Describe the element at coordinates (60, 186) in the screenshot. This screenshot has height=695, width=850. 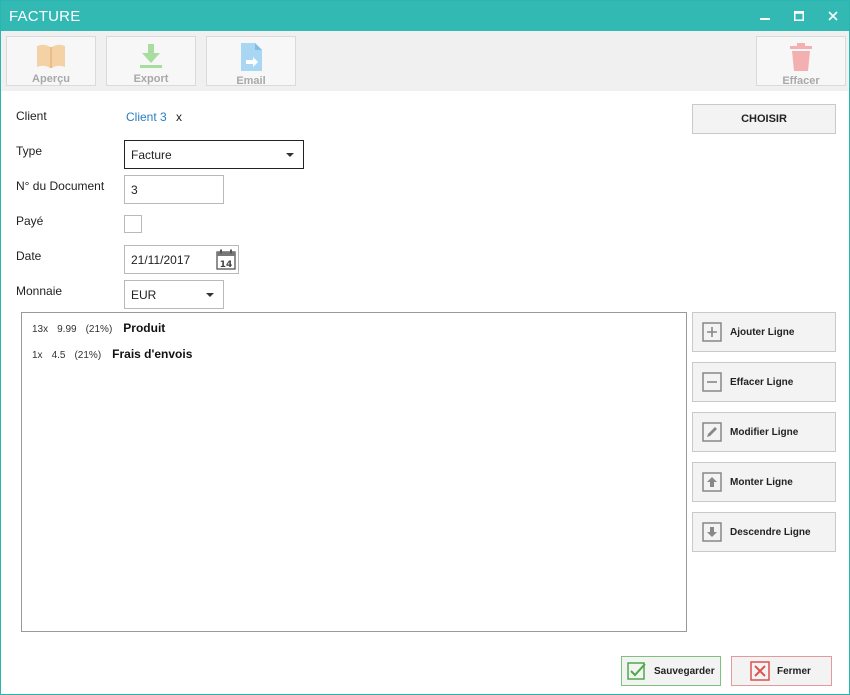
I see `docnum-label: N° du Document` at that location.